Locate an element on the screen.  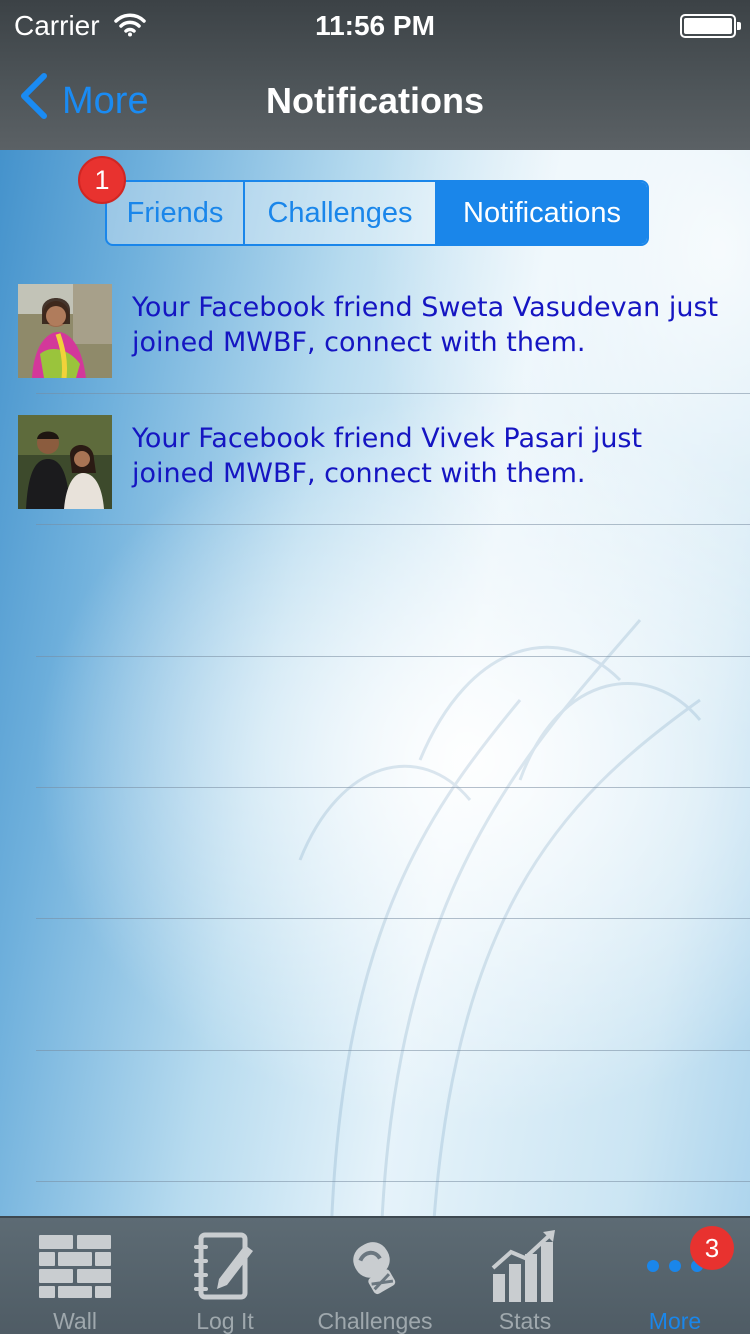
tab-log-it: Log It is located at coordinates (225, 1276).